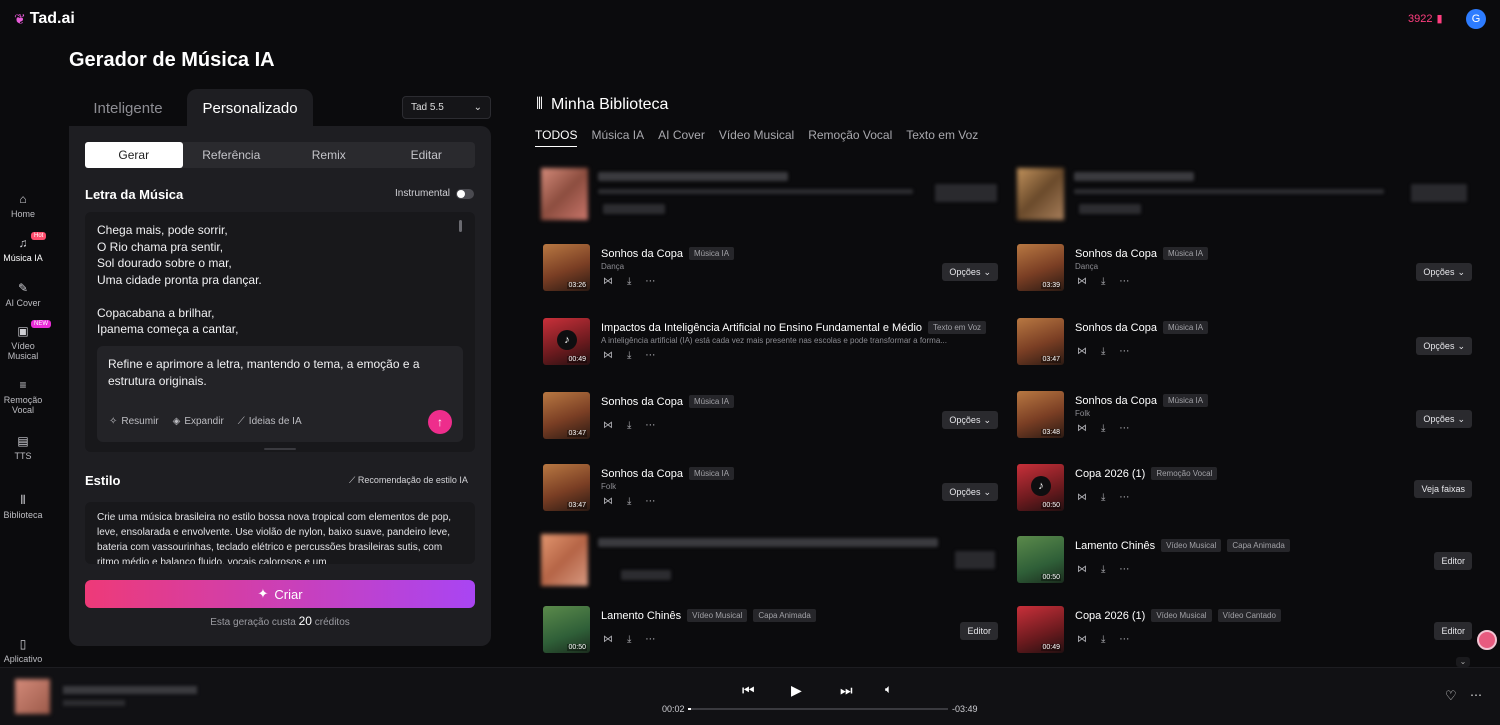  Describe the element at coordinates (23, 447) in the screenshot. I see `sidebar-item-tts: ▤ TTS` at that location.